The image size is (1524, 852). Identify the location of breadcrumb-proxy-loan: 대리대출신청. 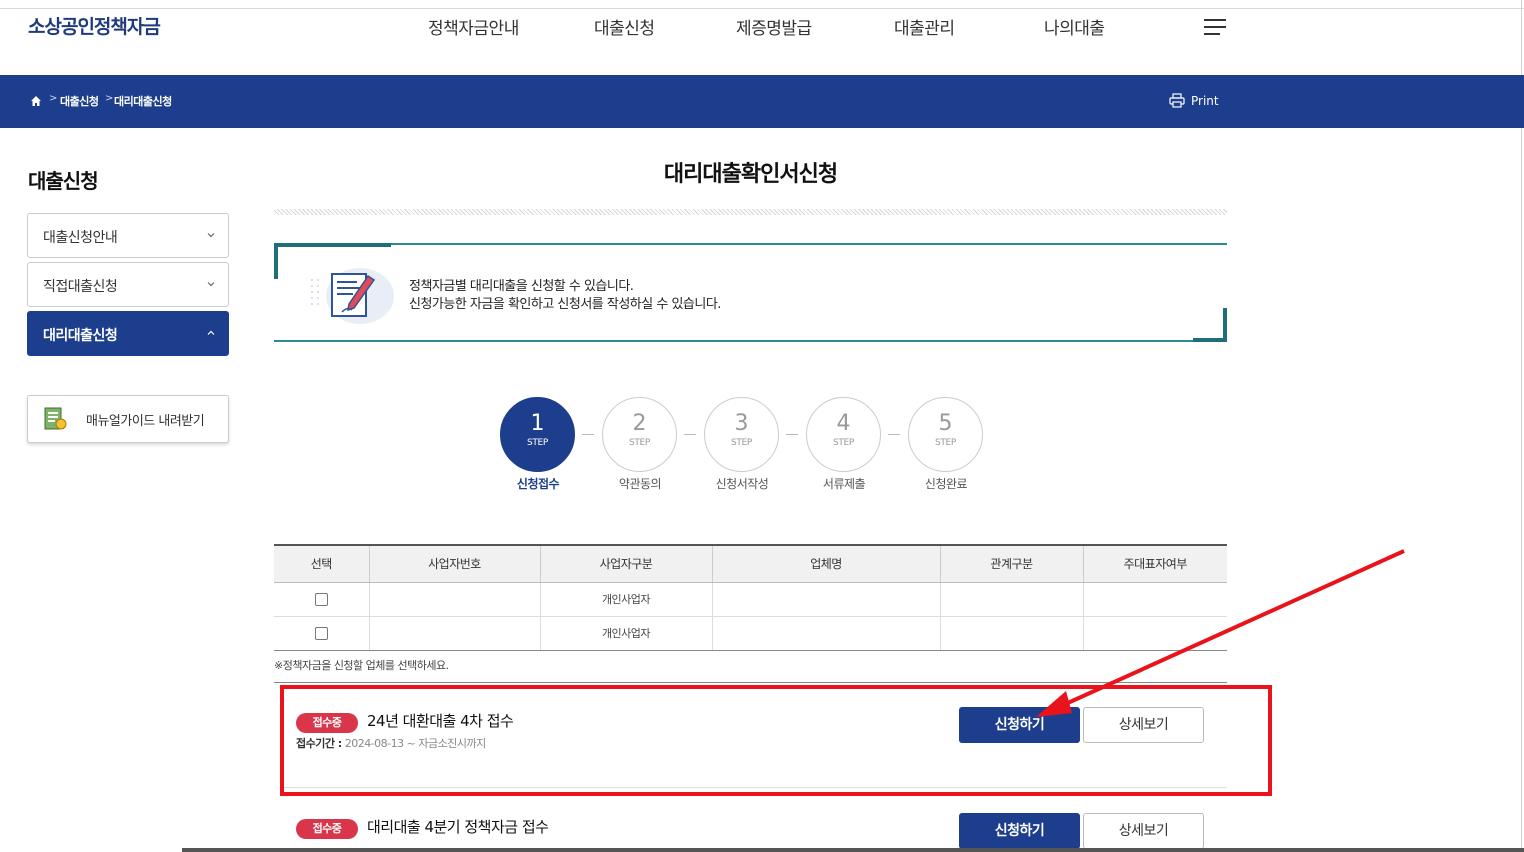
(143, 101).